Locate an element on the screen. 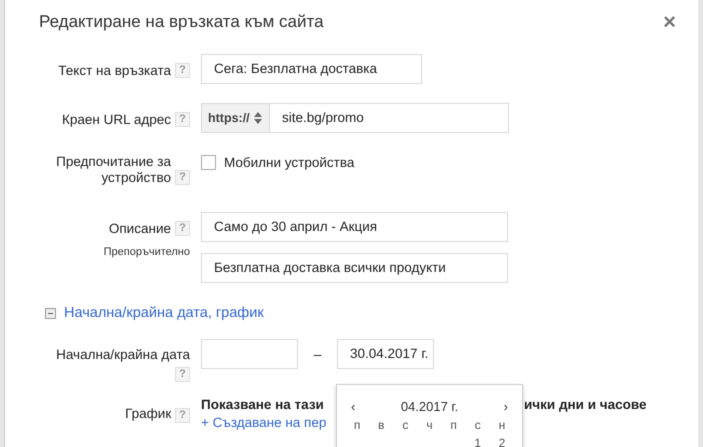 This screenshot has width=703, height=447. dialog-title: Редактиране на връзката към сайта is located at coordinates (181, 22).